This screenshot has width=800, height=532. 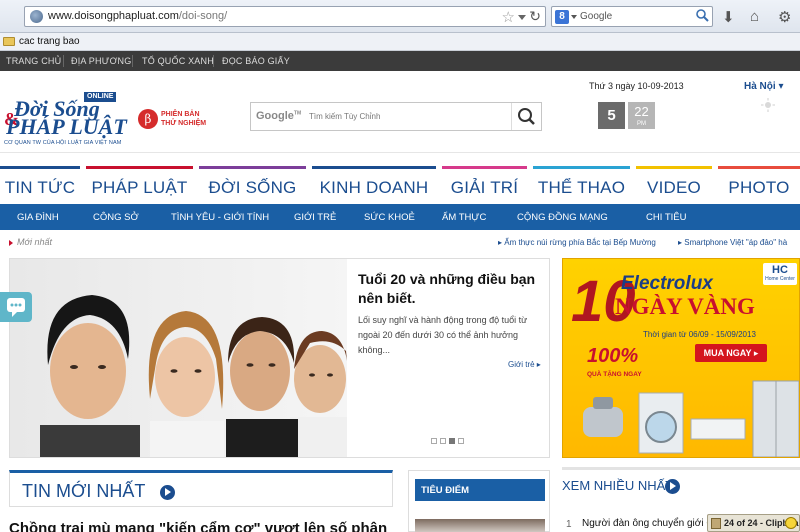 I want to click on reload-icon: ↻, so click(x=535, y=16).